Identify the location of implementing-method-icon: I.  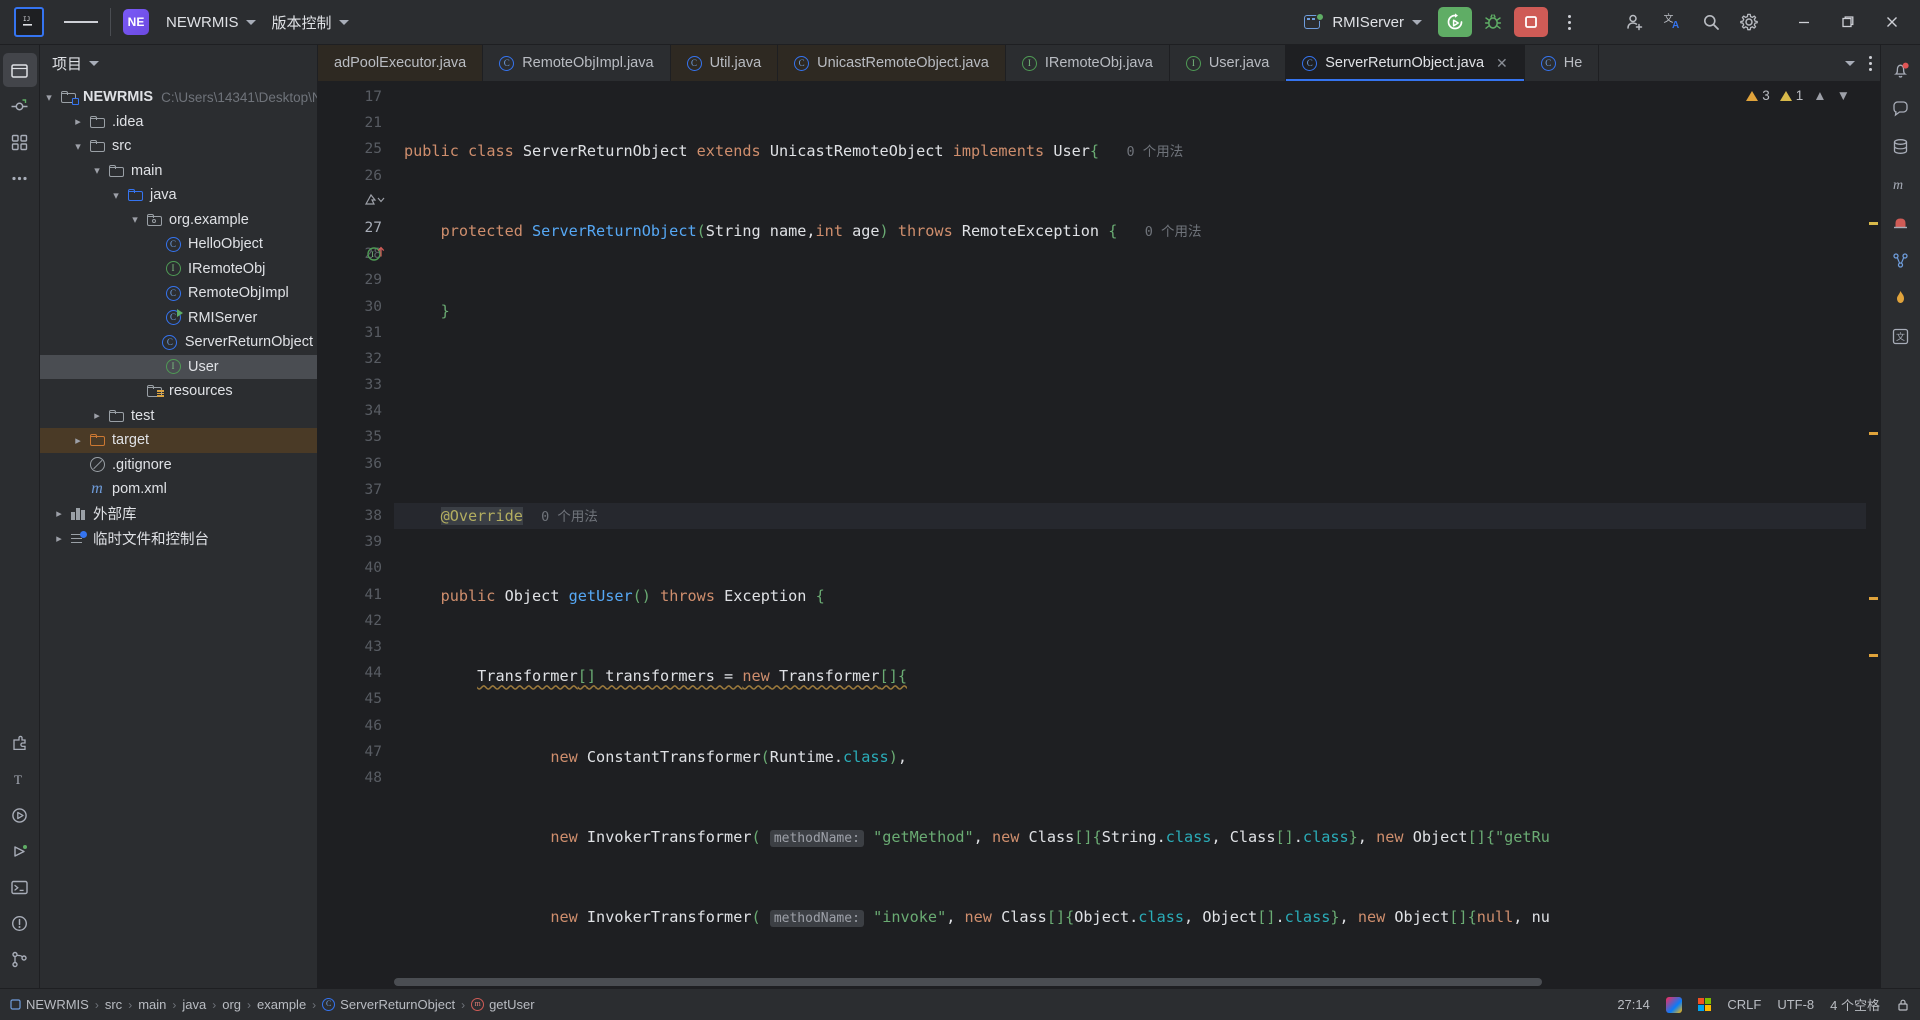
(377, 253).